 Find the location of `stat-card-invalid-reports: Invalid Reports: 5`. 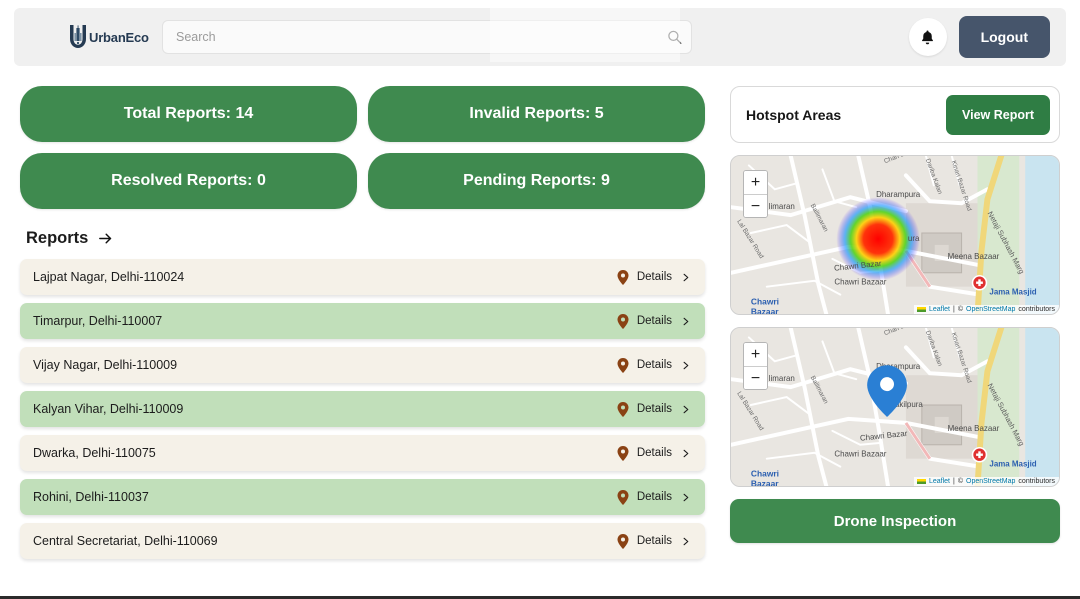

stat-card-invalid-reports: Invalid Reports: 5 is located at coordinates (536, 114).